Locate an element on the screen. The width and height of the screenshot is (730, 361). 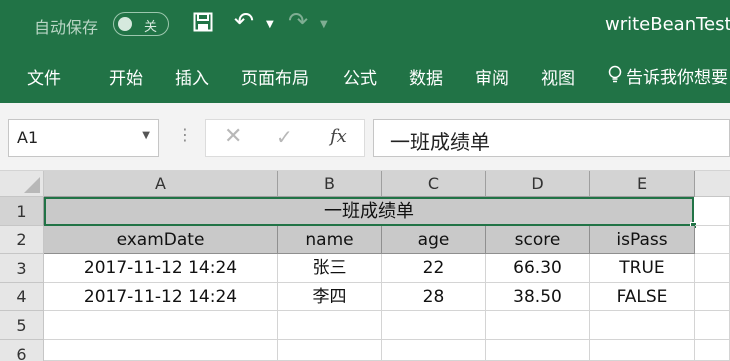
undo-dropdown-icon: ▼ is located at coordinates (270, 25).